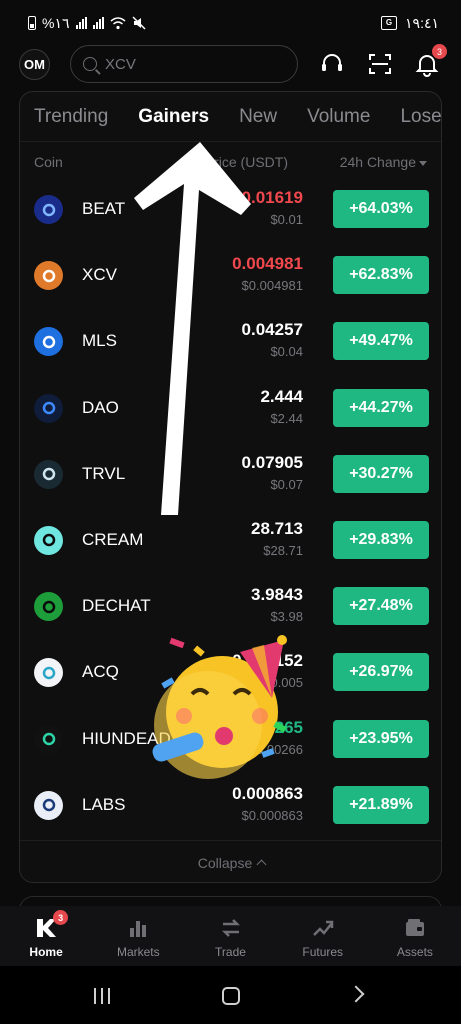  I want to click on change-badge: +26.97%, so click(381, 672).